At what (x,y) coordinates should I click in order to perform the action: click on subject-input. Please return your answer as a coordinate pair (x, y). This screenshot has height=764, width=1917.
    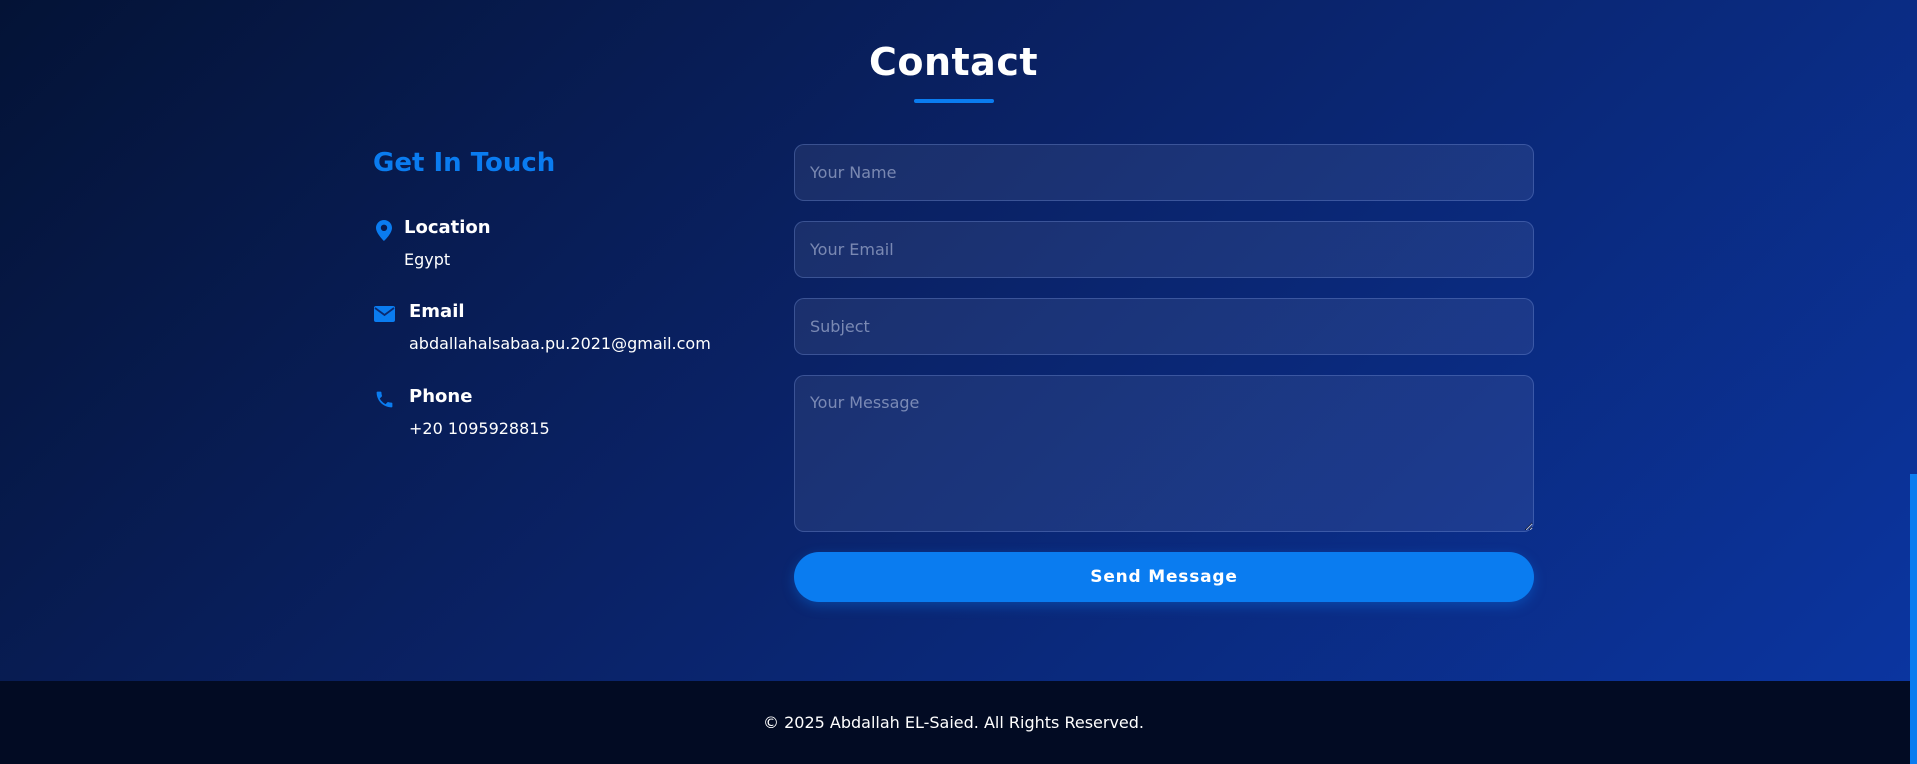
    Looking at the image, I should click on (1164, 326).